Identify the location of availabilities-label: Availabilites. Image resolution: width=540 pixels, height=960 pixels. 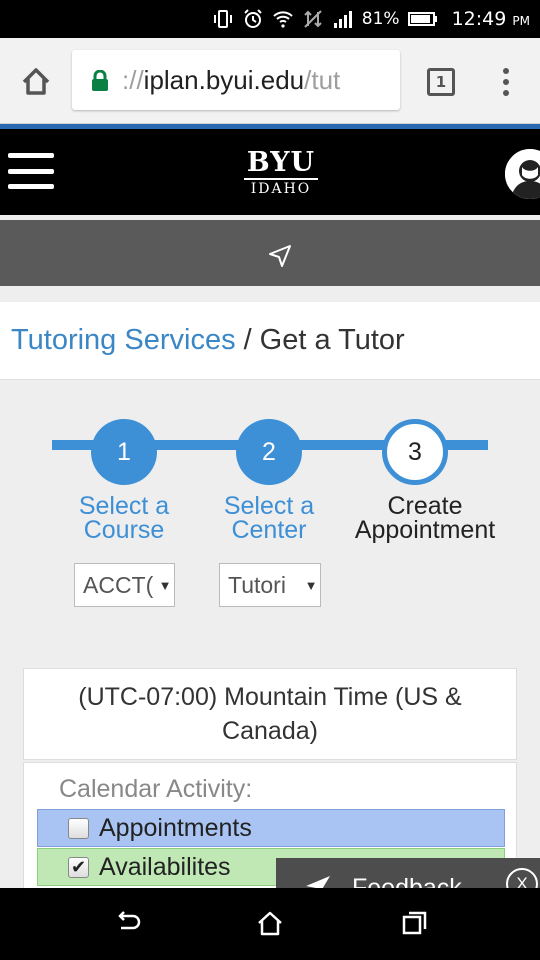
(165, 866).